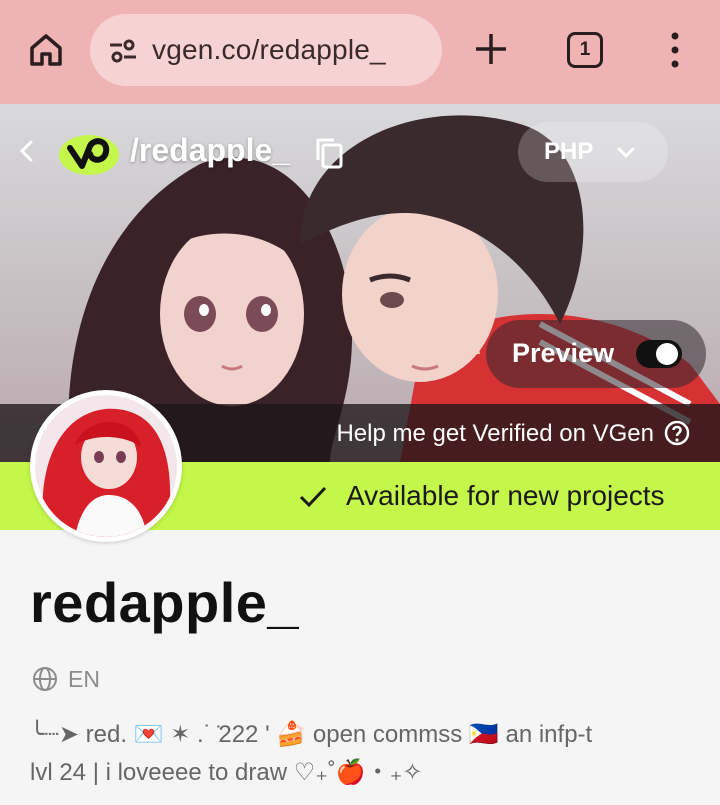  I want to click on copy-icon, so click(329, 153).